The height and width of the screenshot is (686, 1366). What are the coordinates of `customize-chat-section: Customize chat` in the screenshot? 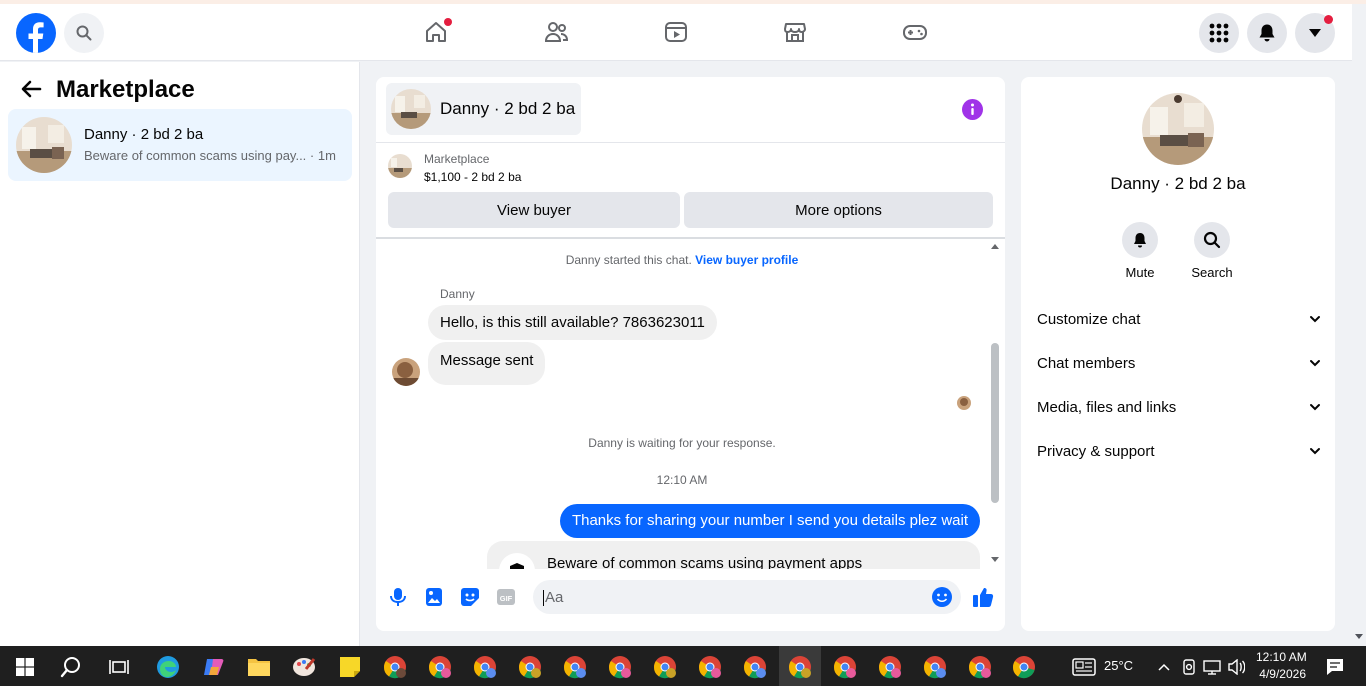 It's located at (1179, 319).